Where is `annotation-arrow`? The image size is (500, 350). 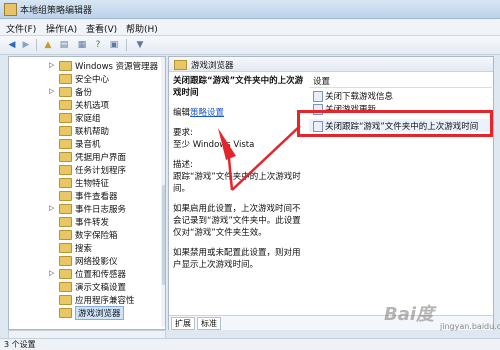
annotation-arrow is located at coordinates (259, 158).